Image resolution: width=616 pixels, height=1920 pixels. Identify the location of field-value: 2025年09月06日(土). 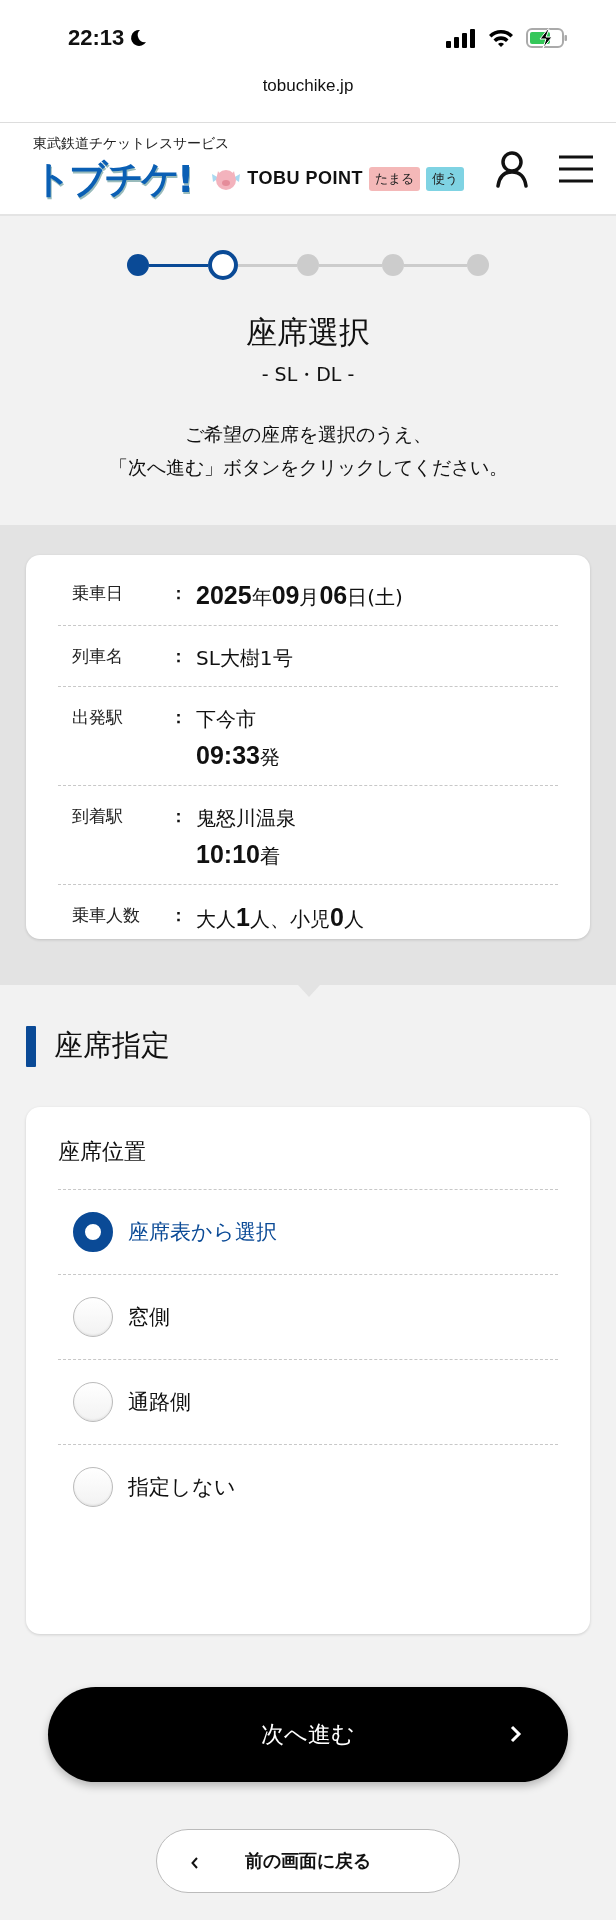
(300, 595).